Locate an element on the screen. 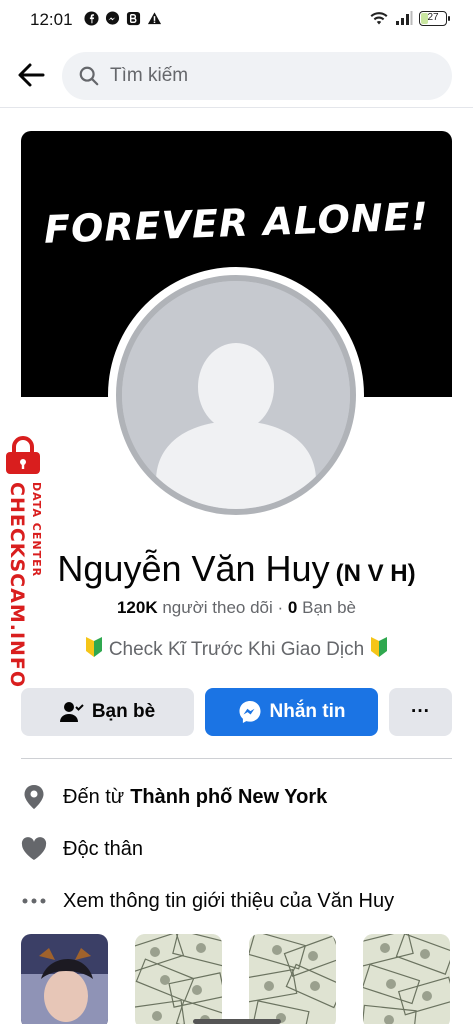  default-avatar-icon is located at coordinates (236, 395).